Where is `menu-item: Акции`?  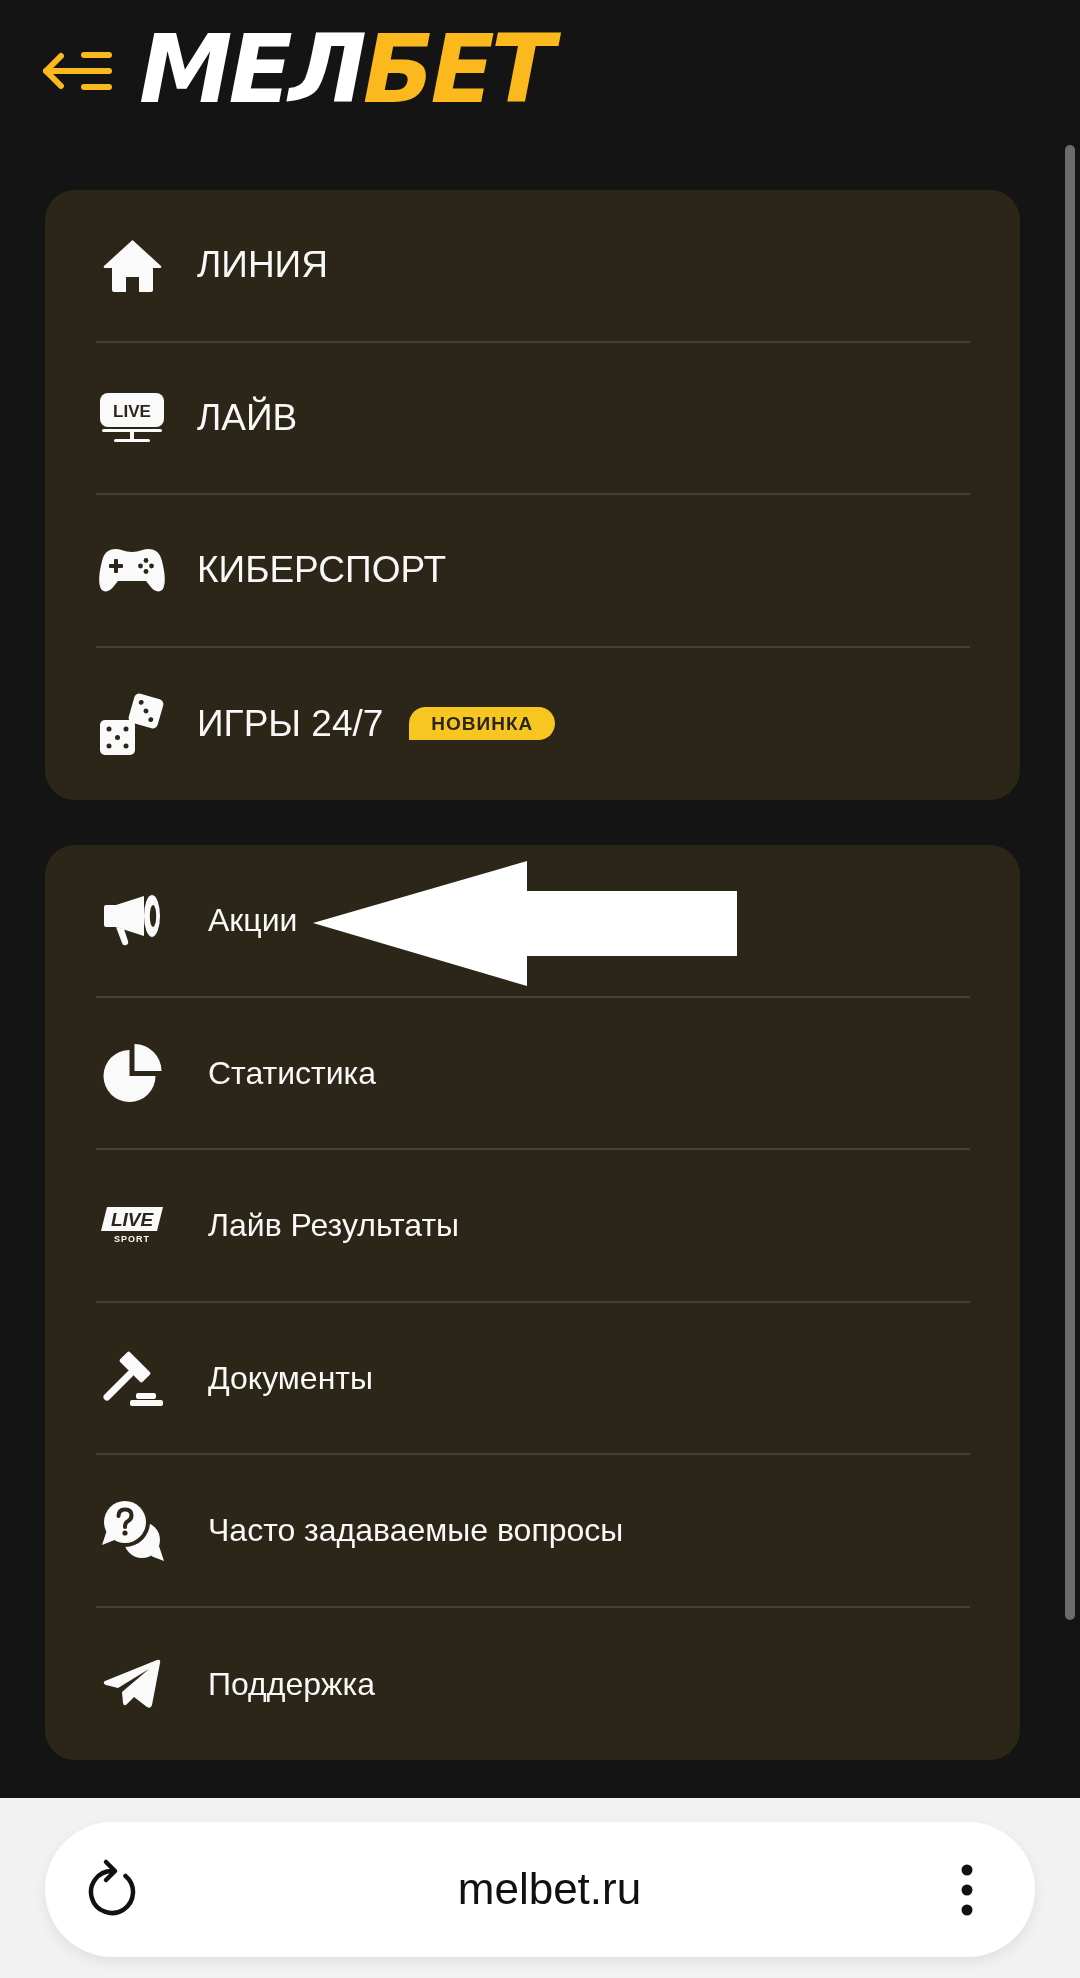 menu-item: Акции is located at coordinates (197, 920).